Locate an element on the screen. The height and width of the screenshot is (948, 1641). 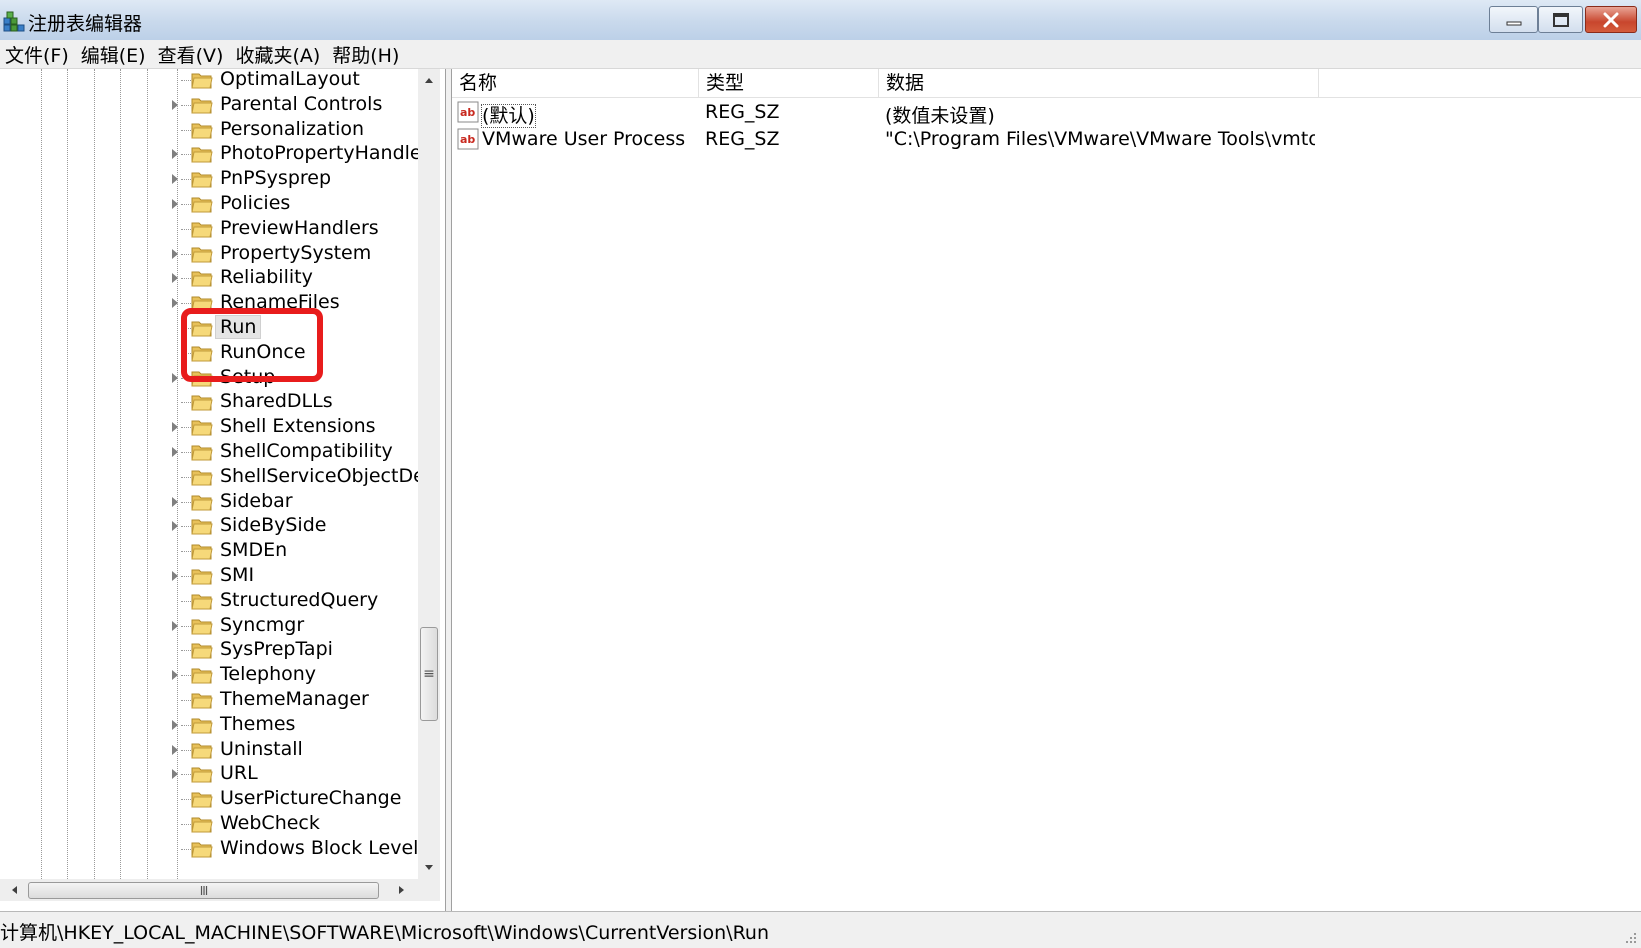
tree-item: ThemeManager is located at coordinates (210, 700).